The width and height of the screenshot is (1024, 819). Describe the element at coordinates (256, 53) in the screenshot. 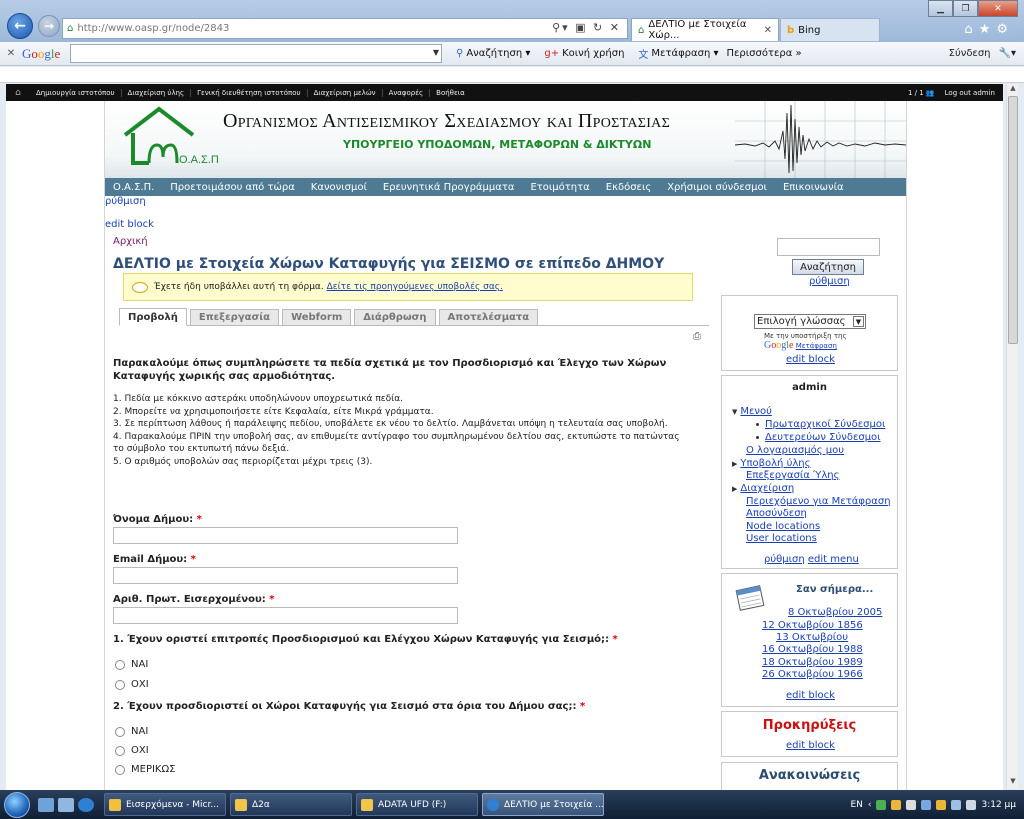

I see `google-search-input: ▼` at that location.